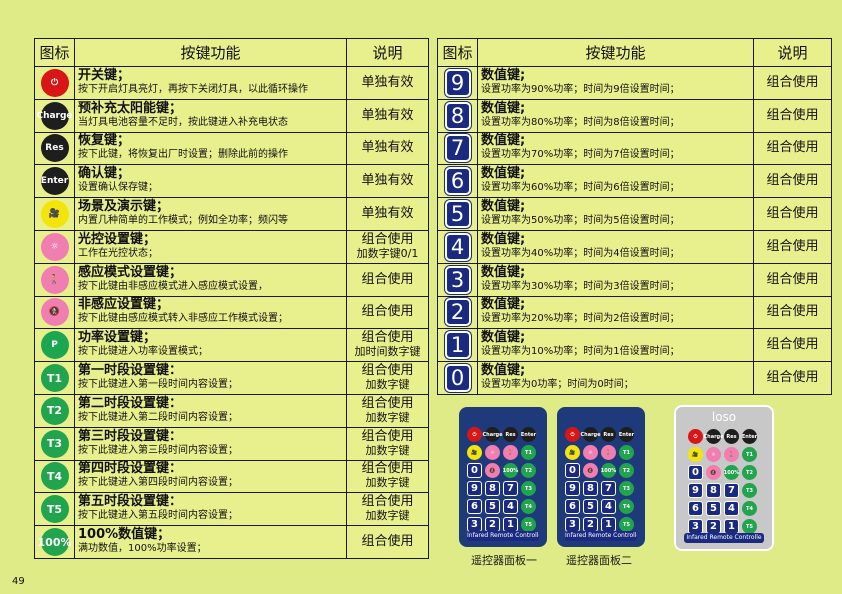  What do you see at coordinates (457, 214) in the screenshot?
I see `number-key-icon: 5` at bounding box center [457, 214].